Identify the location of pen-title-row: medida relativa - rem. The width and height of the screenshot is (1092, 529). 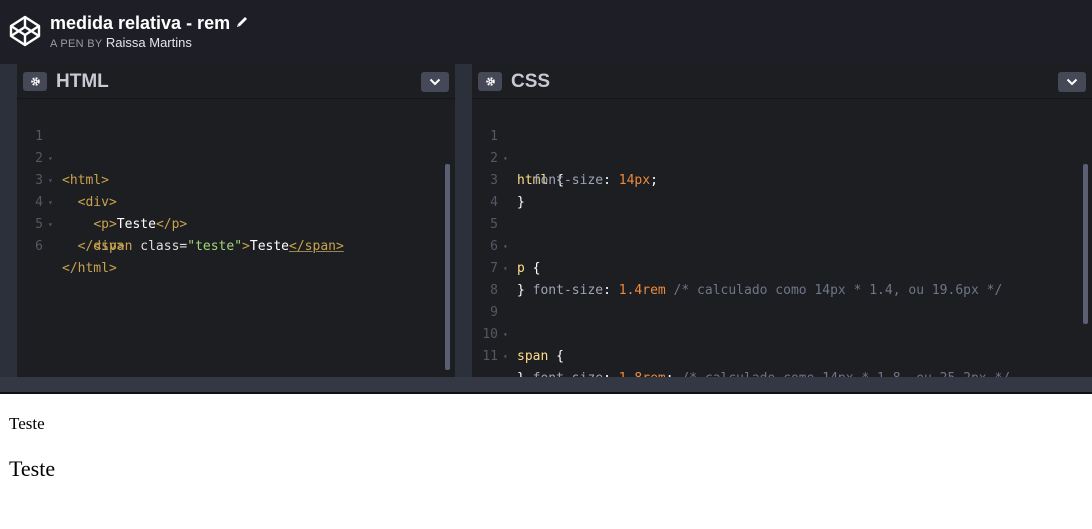
(149, 23).